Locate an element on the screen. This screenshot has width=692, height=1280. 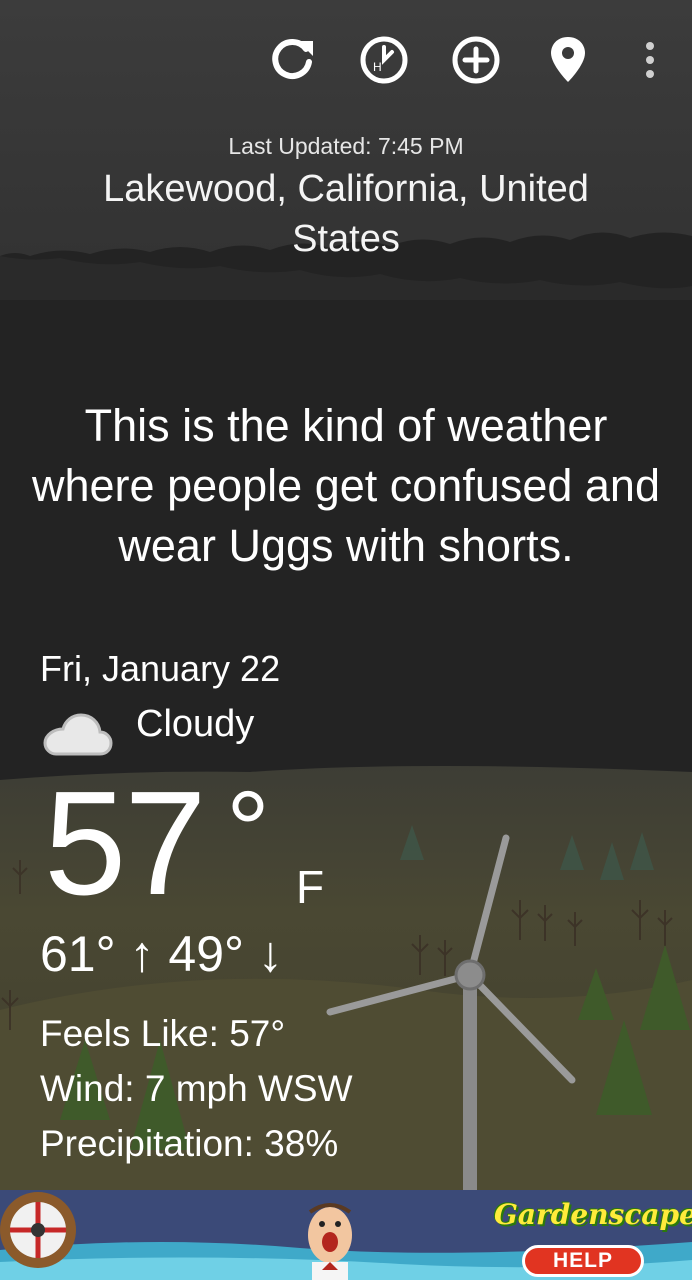
current-temperature: 57 is located at coordinates (125, 843).